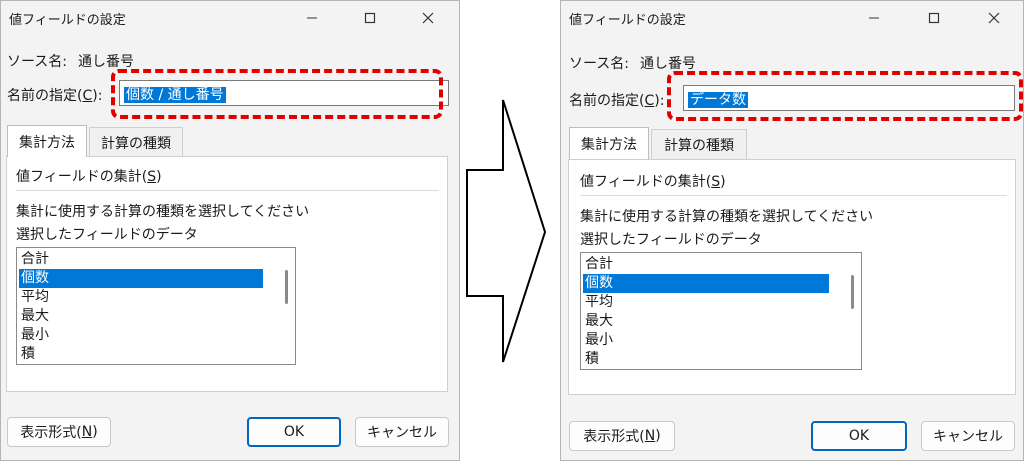  Describe the element at coordinates (506, 231) in the screenshot. I see `right-arrow-icon` at that location.